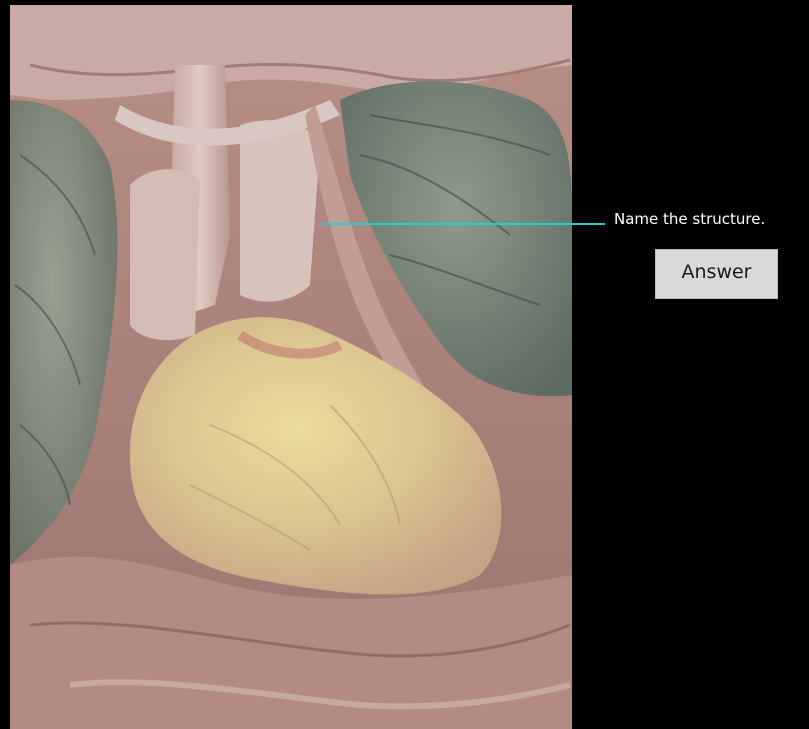  I want to click on structure-pointer-line, so click(463, 224).